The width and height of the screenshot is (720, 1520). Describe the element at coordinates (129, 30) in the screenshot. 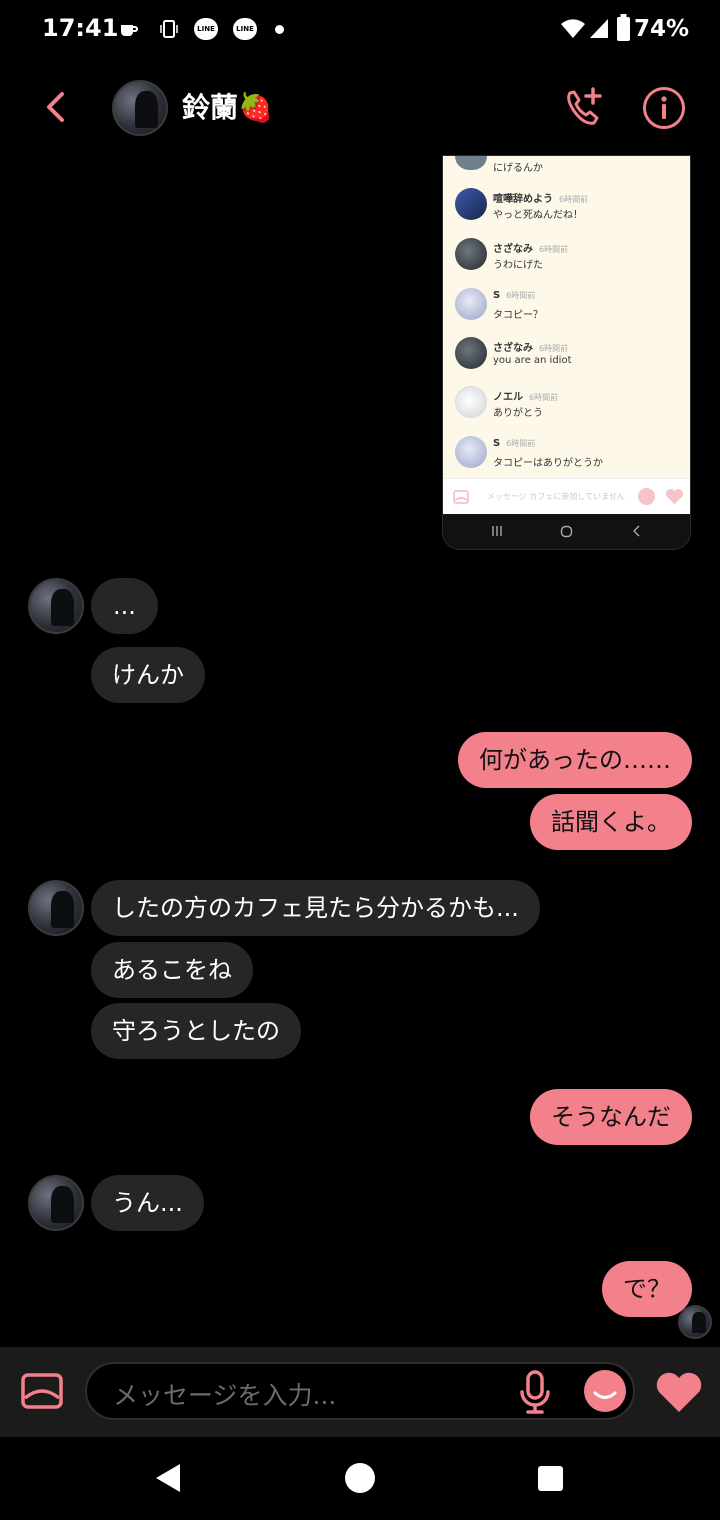

I see `coffee-icon` at that location.